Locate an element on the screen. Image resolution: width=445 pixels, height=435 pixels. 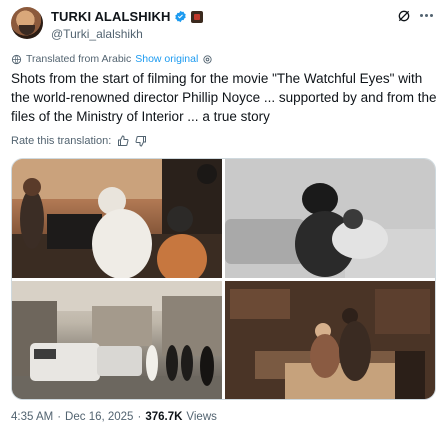
settings-icon is located at coordinates (207, 59).